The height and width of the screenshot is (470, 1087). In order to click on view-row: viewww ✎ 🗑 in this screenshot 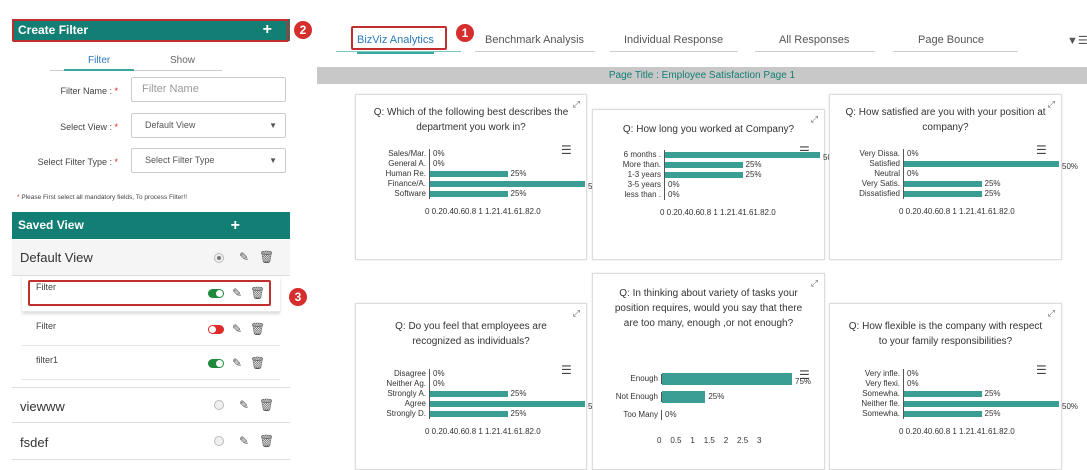, I will do `click(151, 405)`.